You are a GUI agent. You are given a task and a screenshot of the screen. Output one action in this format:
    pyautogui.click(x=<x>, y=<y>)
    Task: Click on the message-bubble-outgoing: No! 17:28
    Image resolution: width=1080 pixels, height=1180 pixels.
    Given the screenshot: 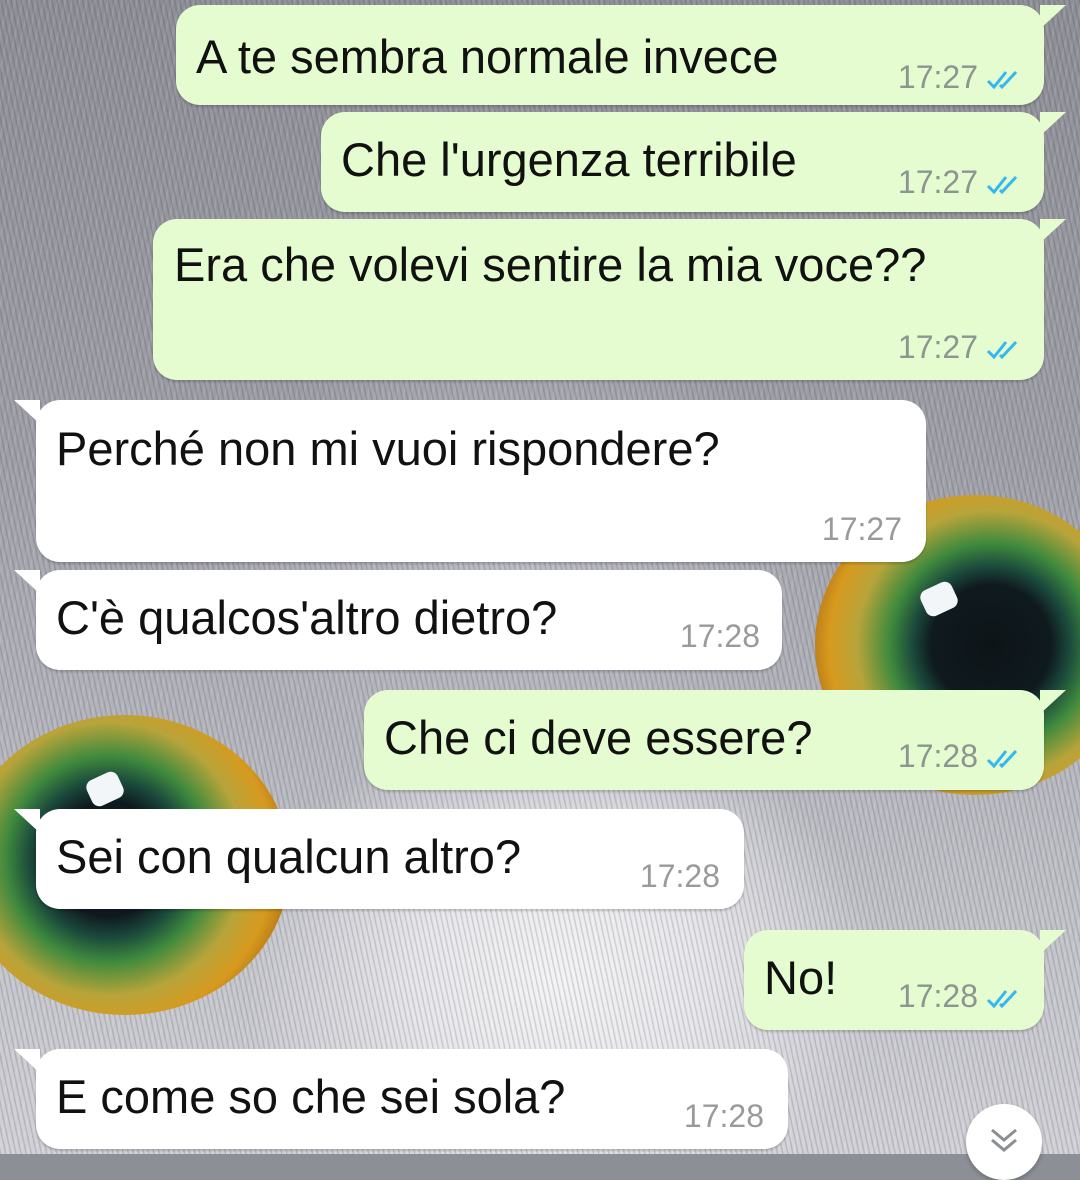 What is the action you would take?
    pyautogui.click(x=905, y=980)
    